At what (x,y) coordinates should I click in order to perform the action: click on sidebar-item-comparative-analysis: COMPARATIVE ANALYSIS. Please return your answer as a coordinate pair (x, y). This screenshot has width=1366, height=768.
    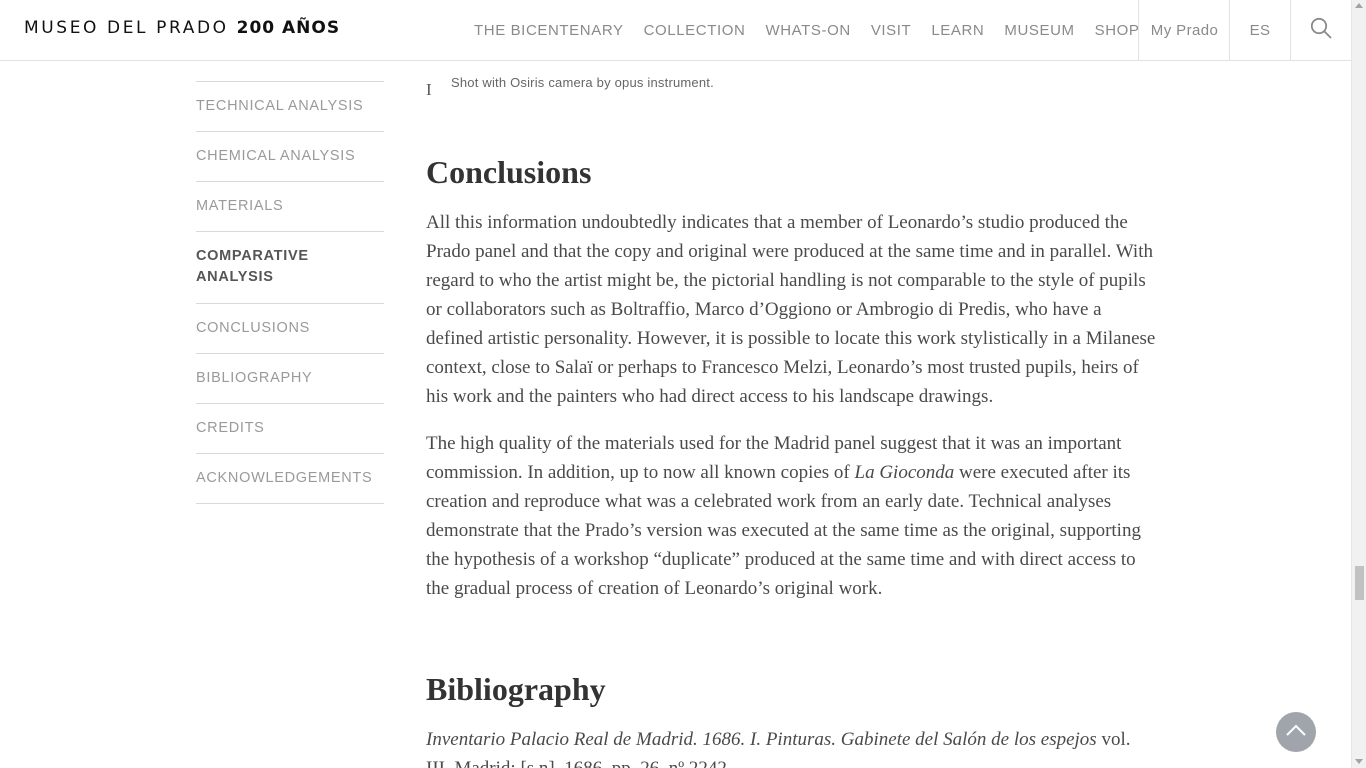
    Looking at the image, I should click on (290, 268).